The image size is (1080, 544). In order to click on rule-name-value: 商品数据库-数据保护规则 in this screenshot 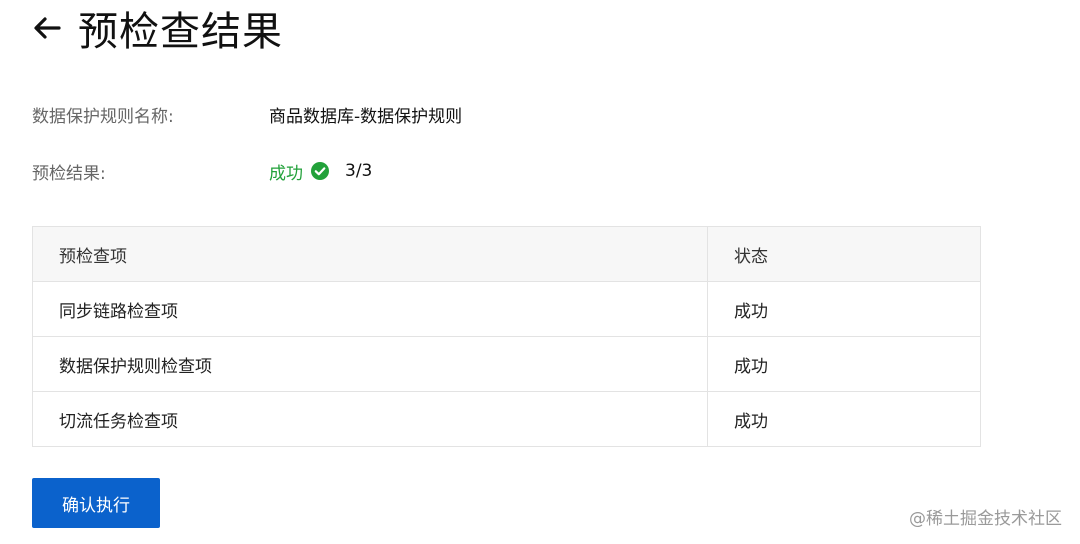, I will do `click(366, 116)`.